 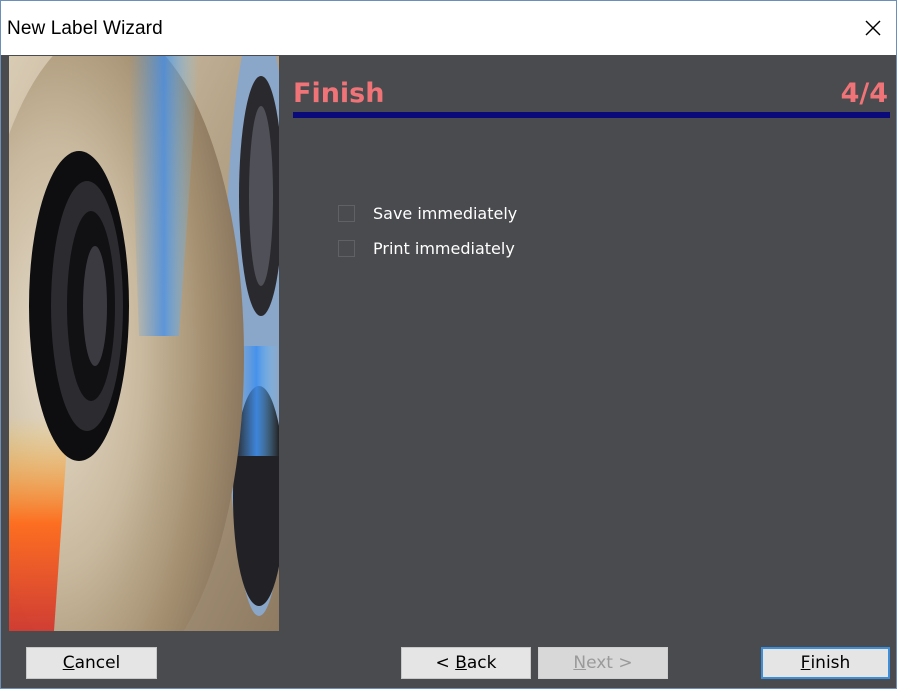 I want to click on save-immediately-checkbox, so click(x=346, y=213).